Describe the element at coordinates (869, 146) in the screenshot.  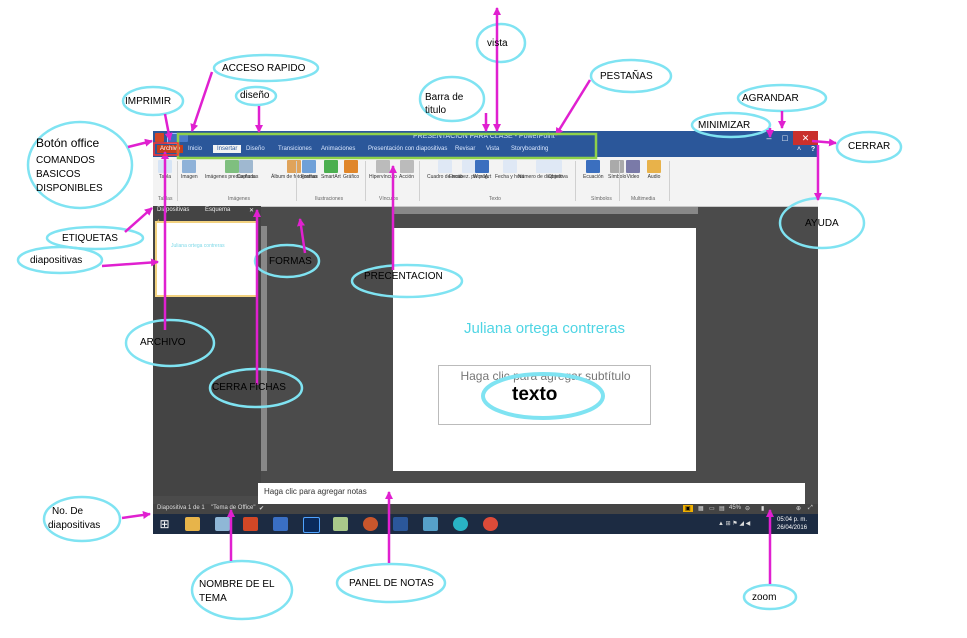
I see `label-cerrar: CERRAR` at that location.